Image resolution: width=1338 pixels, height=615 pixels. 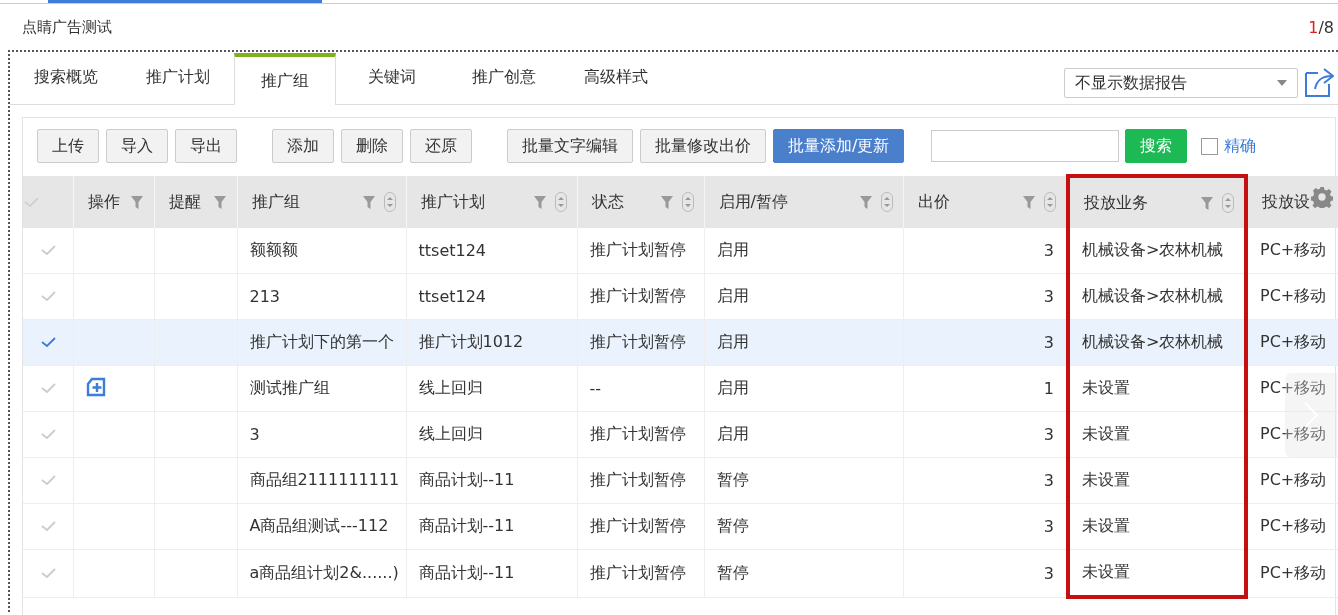 What do you see at coordinates (1048, 388) in the screenshot?
I see `table-cell: 1` at bounding box center [1048, 388].